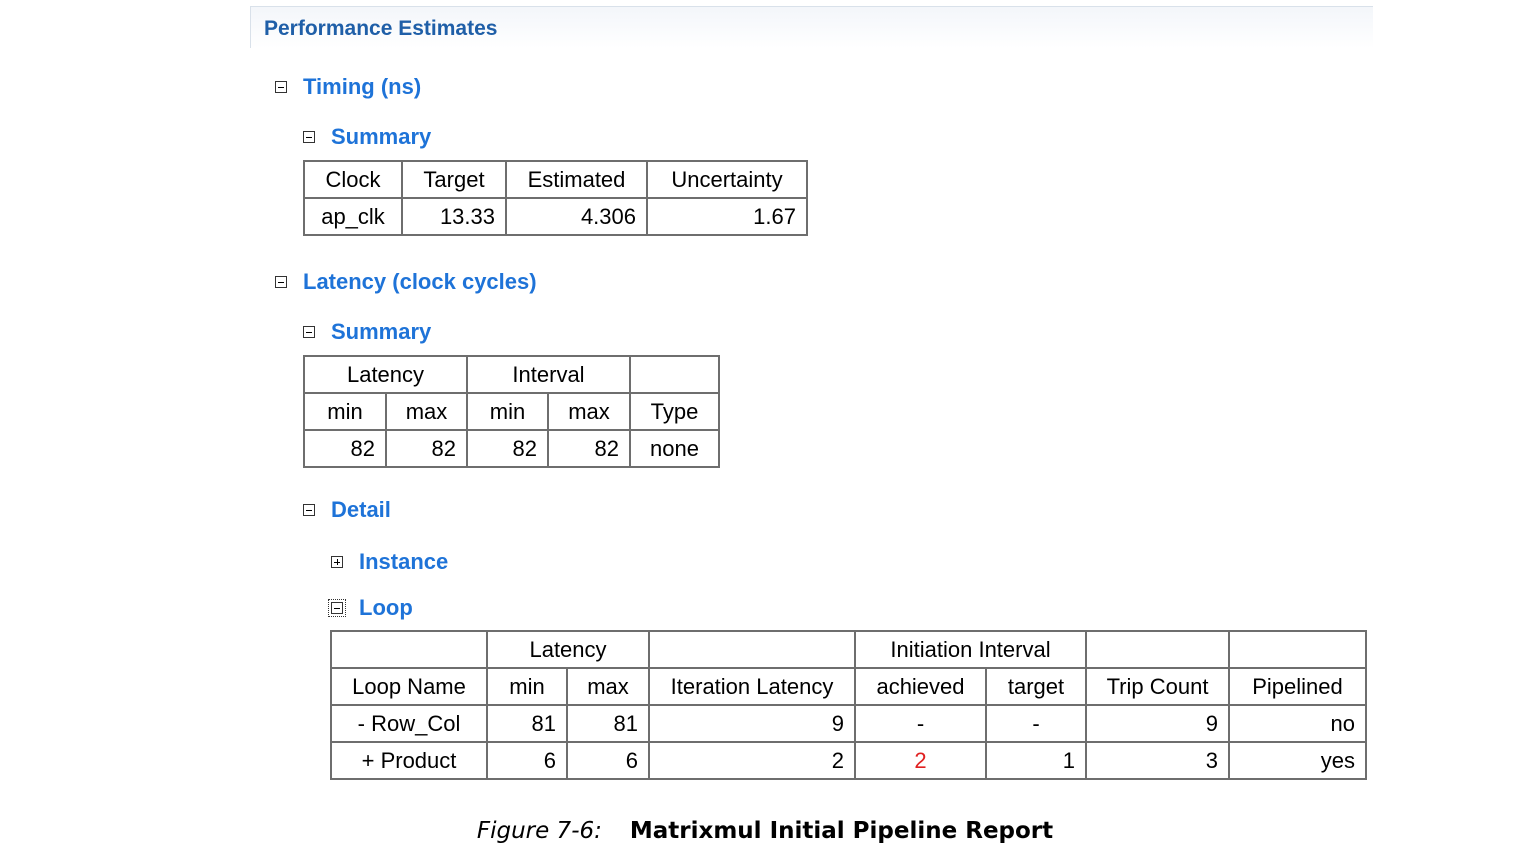  I want to click on table-row: - Row_Col 81 81 9 - - 9 no, so click(849, 723).